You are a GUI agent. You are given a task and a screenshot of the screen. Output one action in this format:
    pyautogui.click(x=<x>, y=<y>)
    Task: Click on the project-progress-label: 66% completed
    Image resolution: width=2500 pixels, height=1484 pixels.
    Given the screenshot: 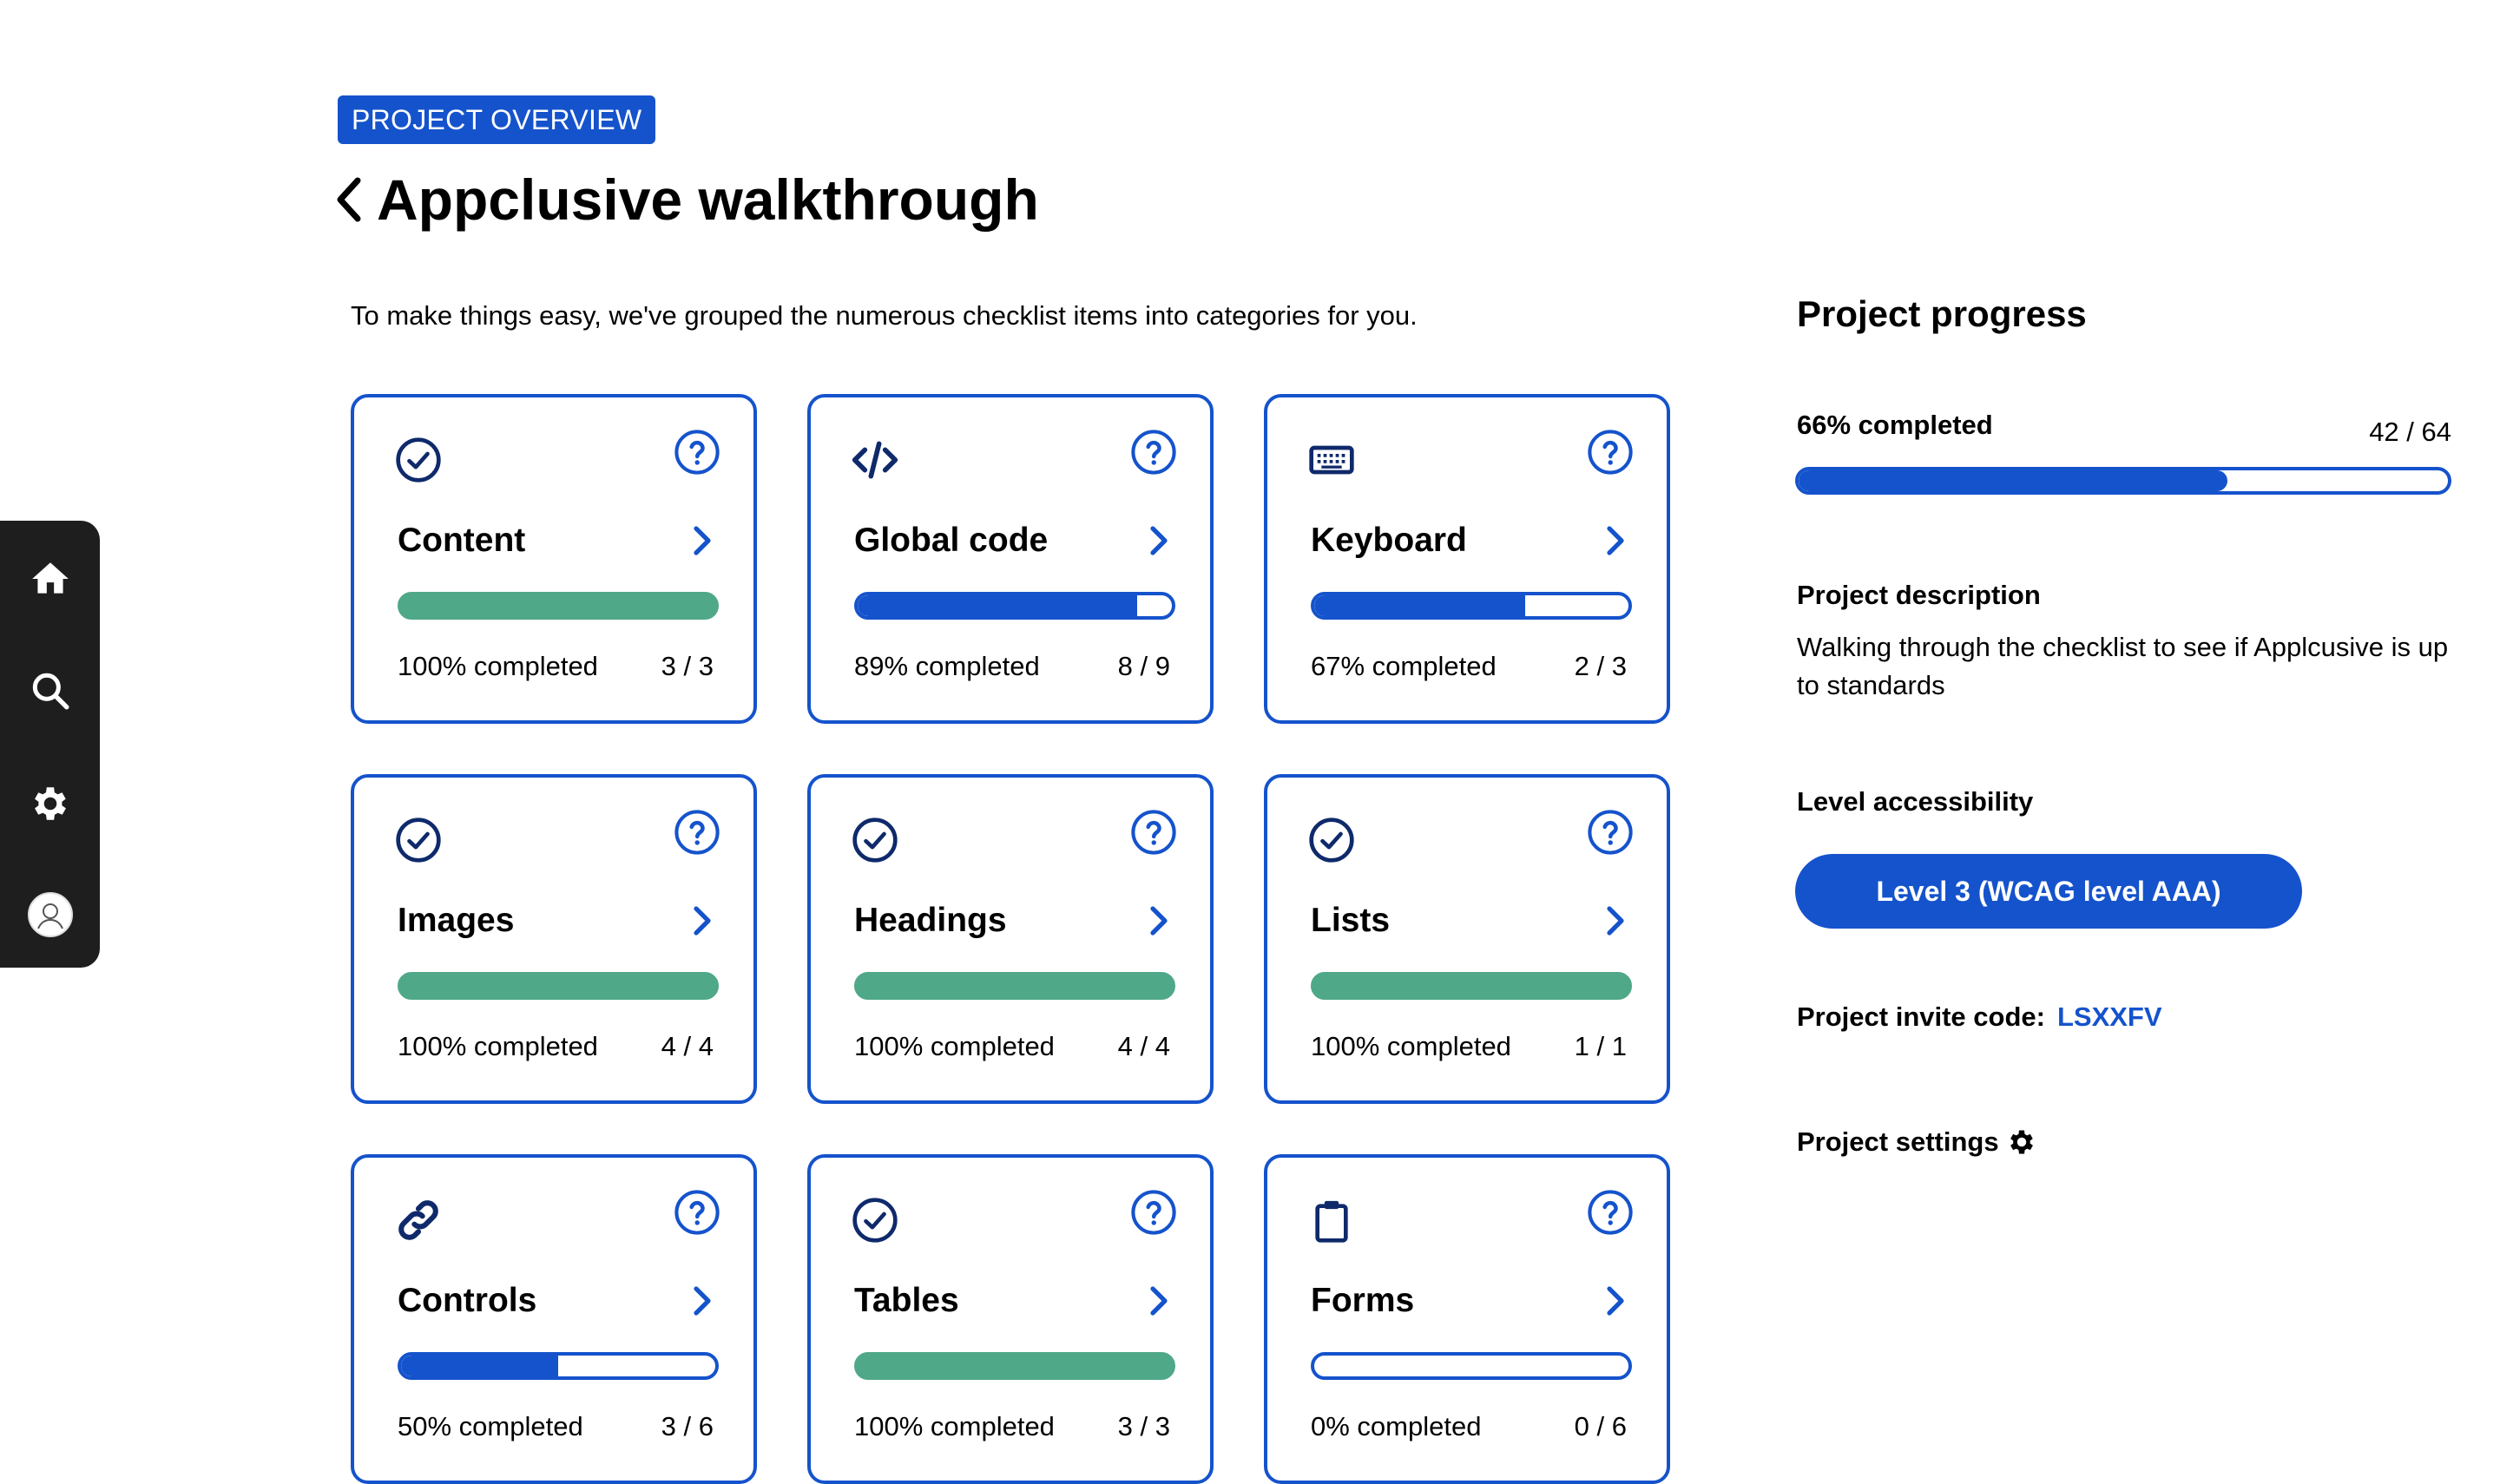 What is the action you would take?
    pyautogui.click(x=1895, y=425)
    